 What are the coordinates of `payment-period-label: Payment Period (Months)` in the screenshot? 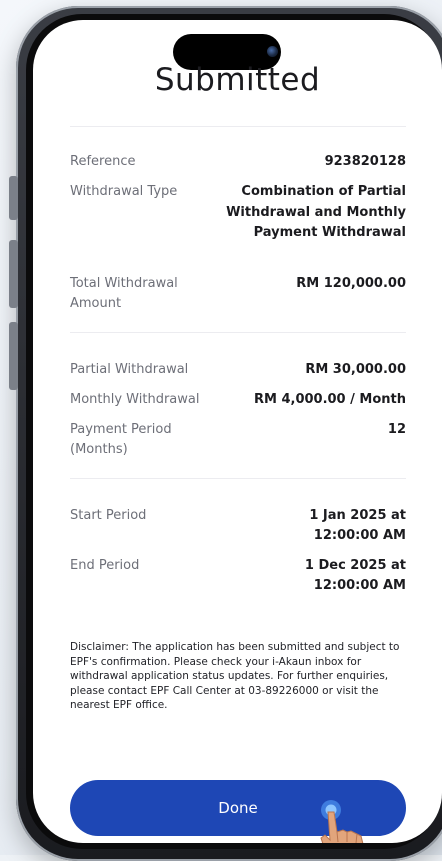 It's located at (121, 439).